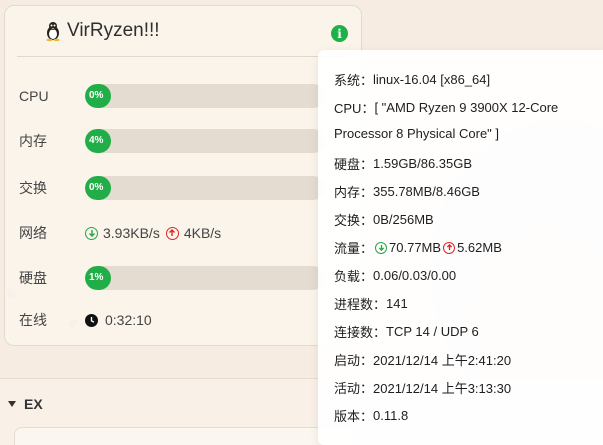 The width and height of the screenshot is (603, 445). What do you see at coordinates (34, 96) in the screenshot?
I see `cpu-label: CPU` at bounding box center [34, 96].